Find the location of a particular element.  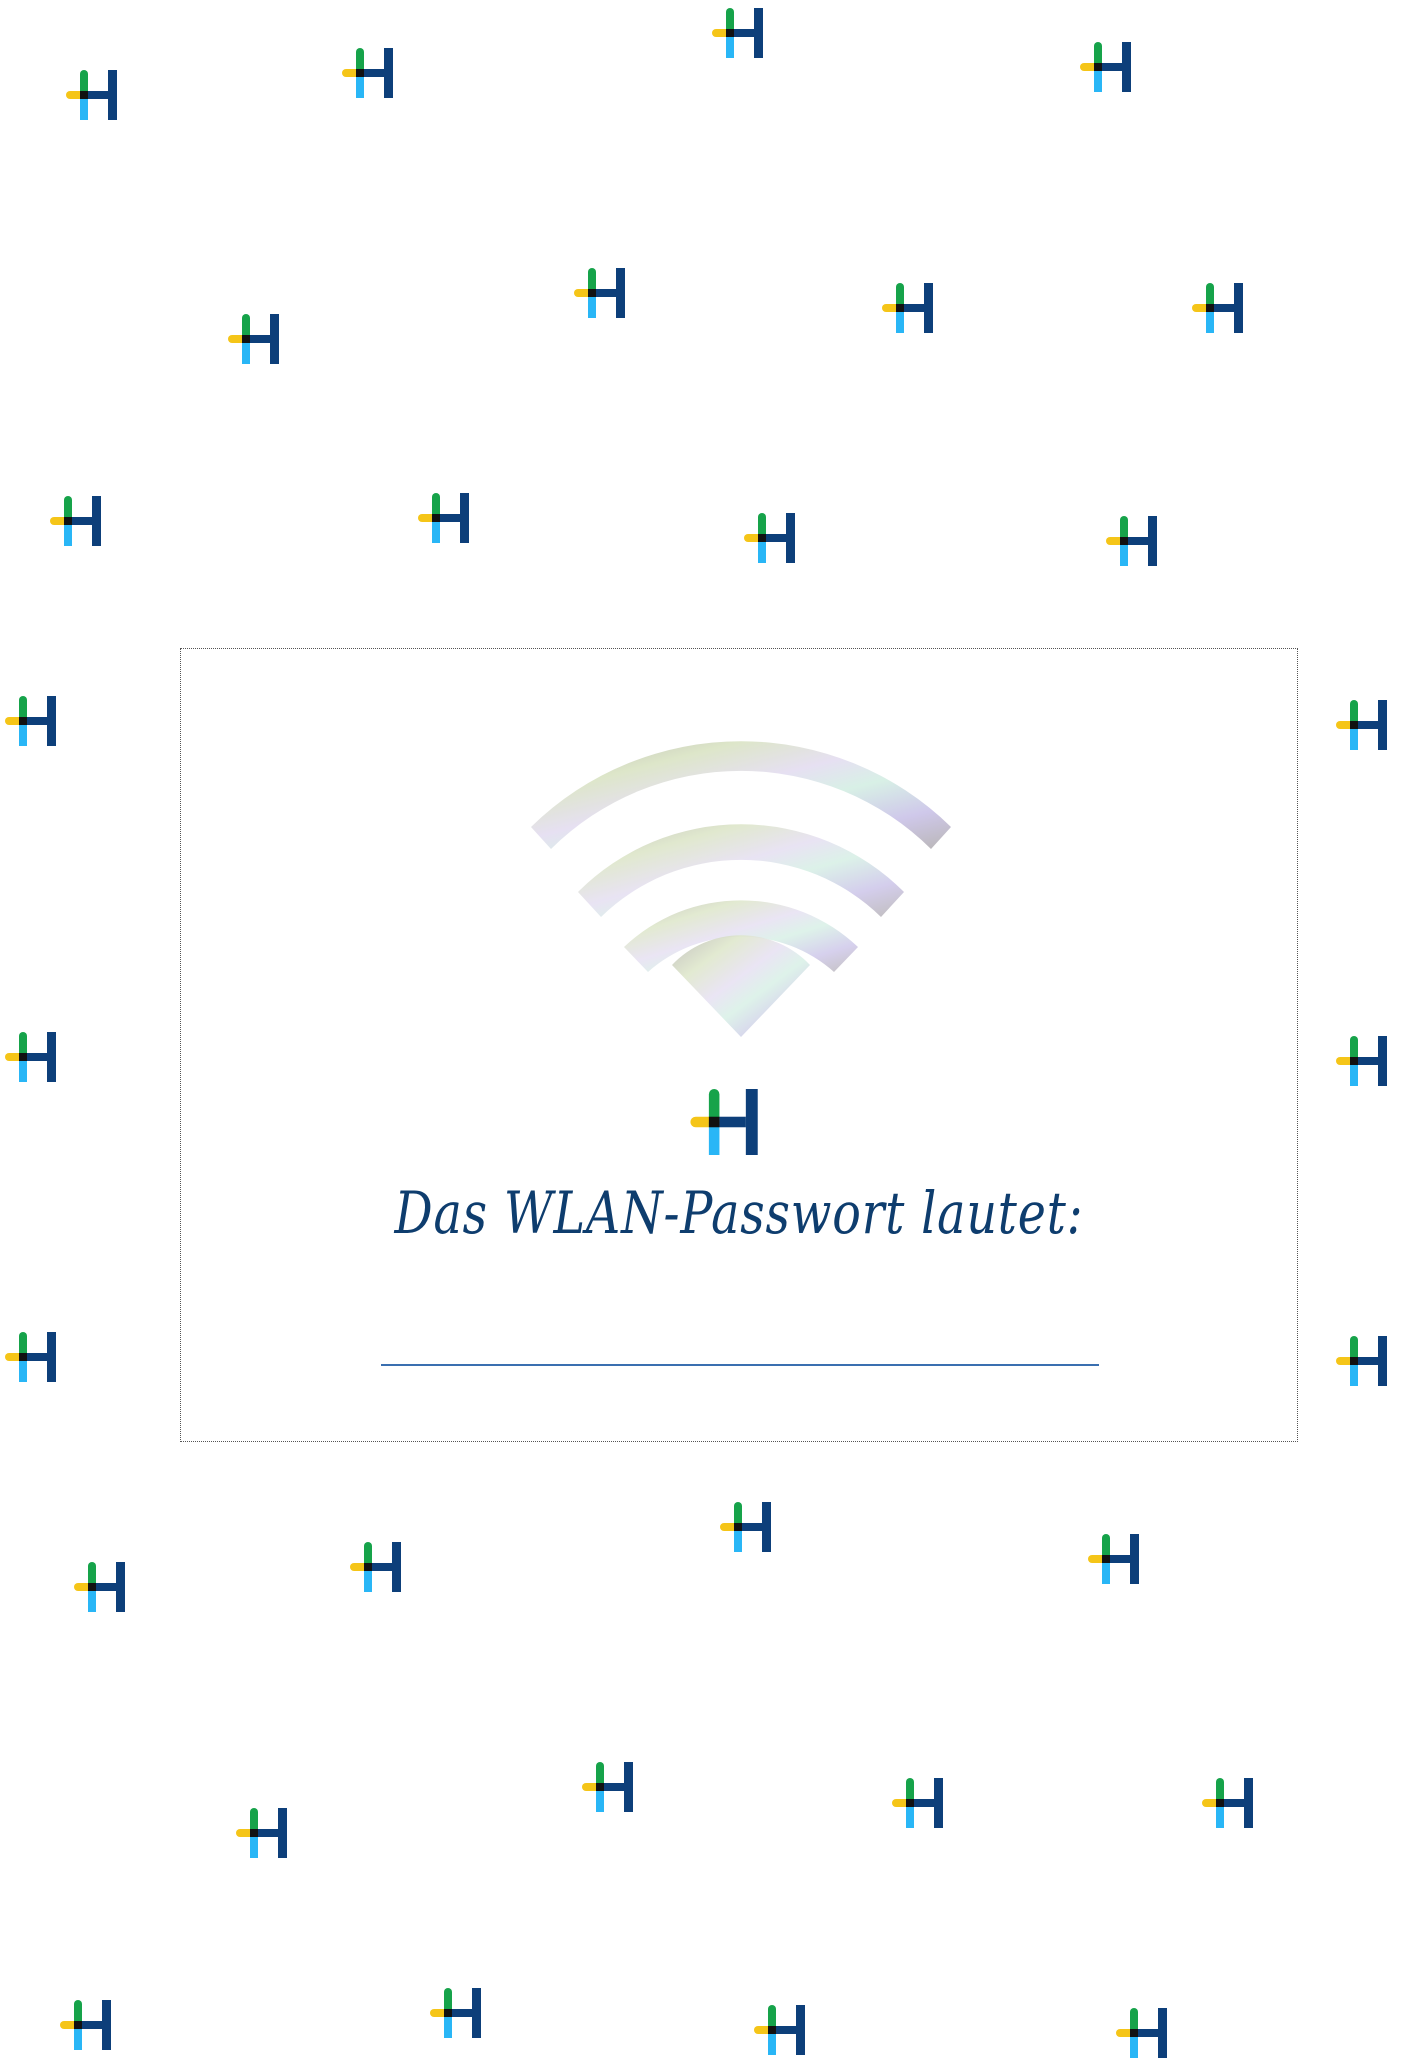

wifi-icon is located at coordinates (741, 889).